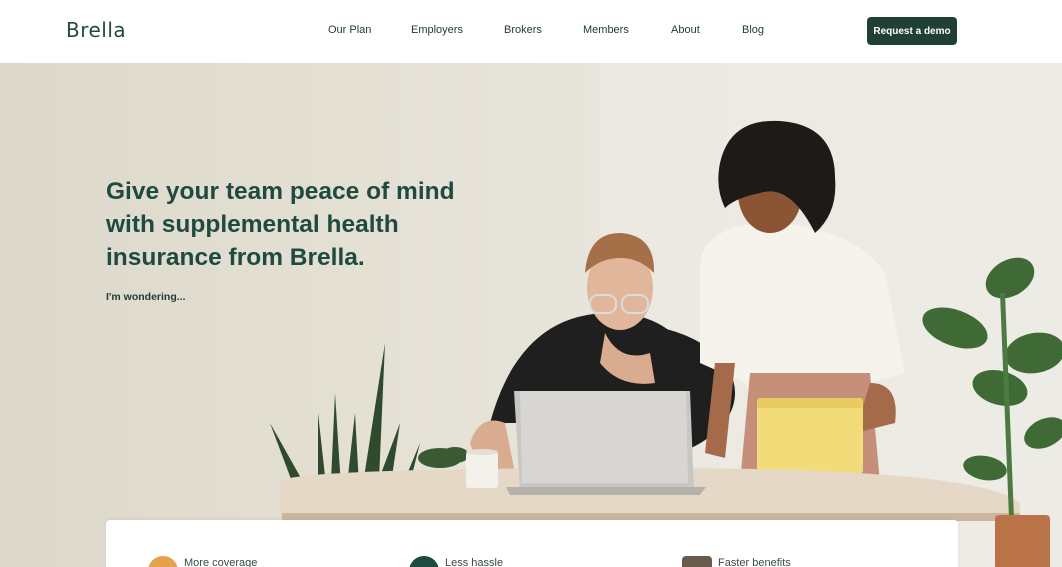 The height and width of the screenshot is (567, 1062). What do you see at coordinates (424, 561) in the screenshot?
I see `hassle-icon` at bounding box center [424, 561].